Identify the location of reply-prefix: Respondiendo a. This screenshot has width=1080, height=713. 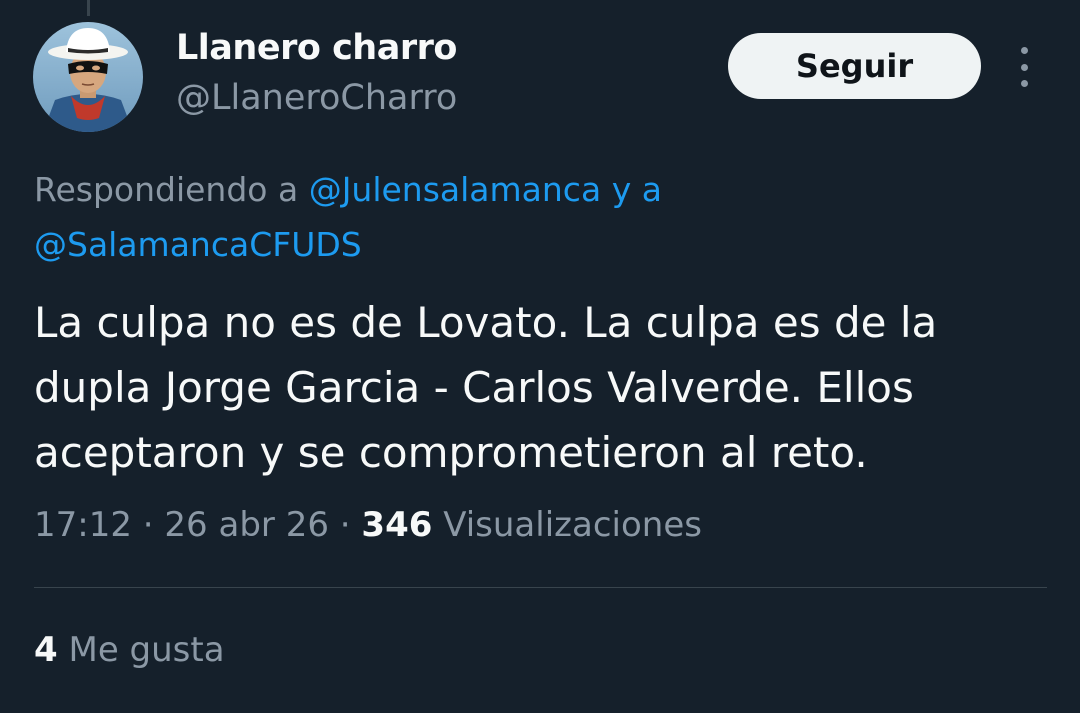
(166, 189).